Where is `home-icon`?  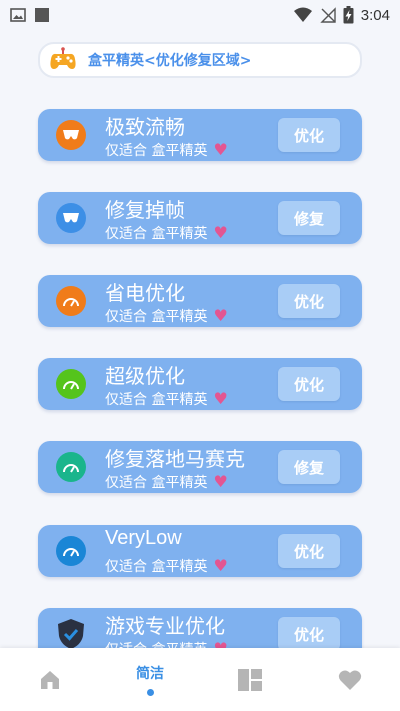 home-icon is located at coordinates (50, 679).